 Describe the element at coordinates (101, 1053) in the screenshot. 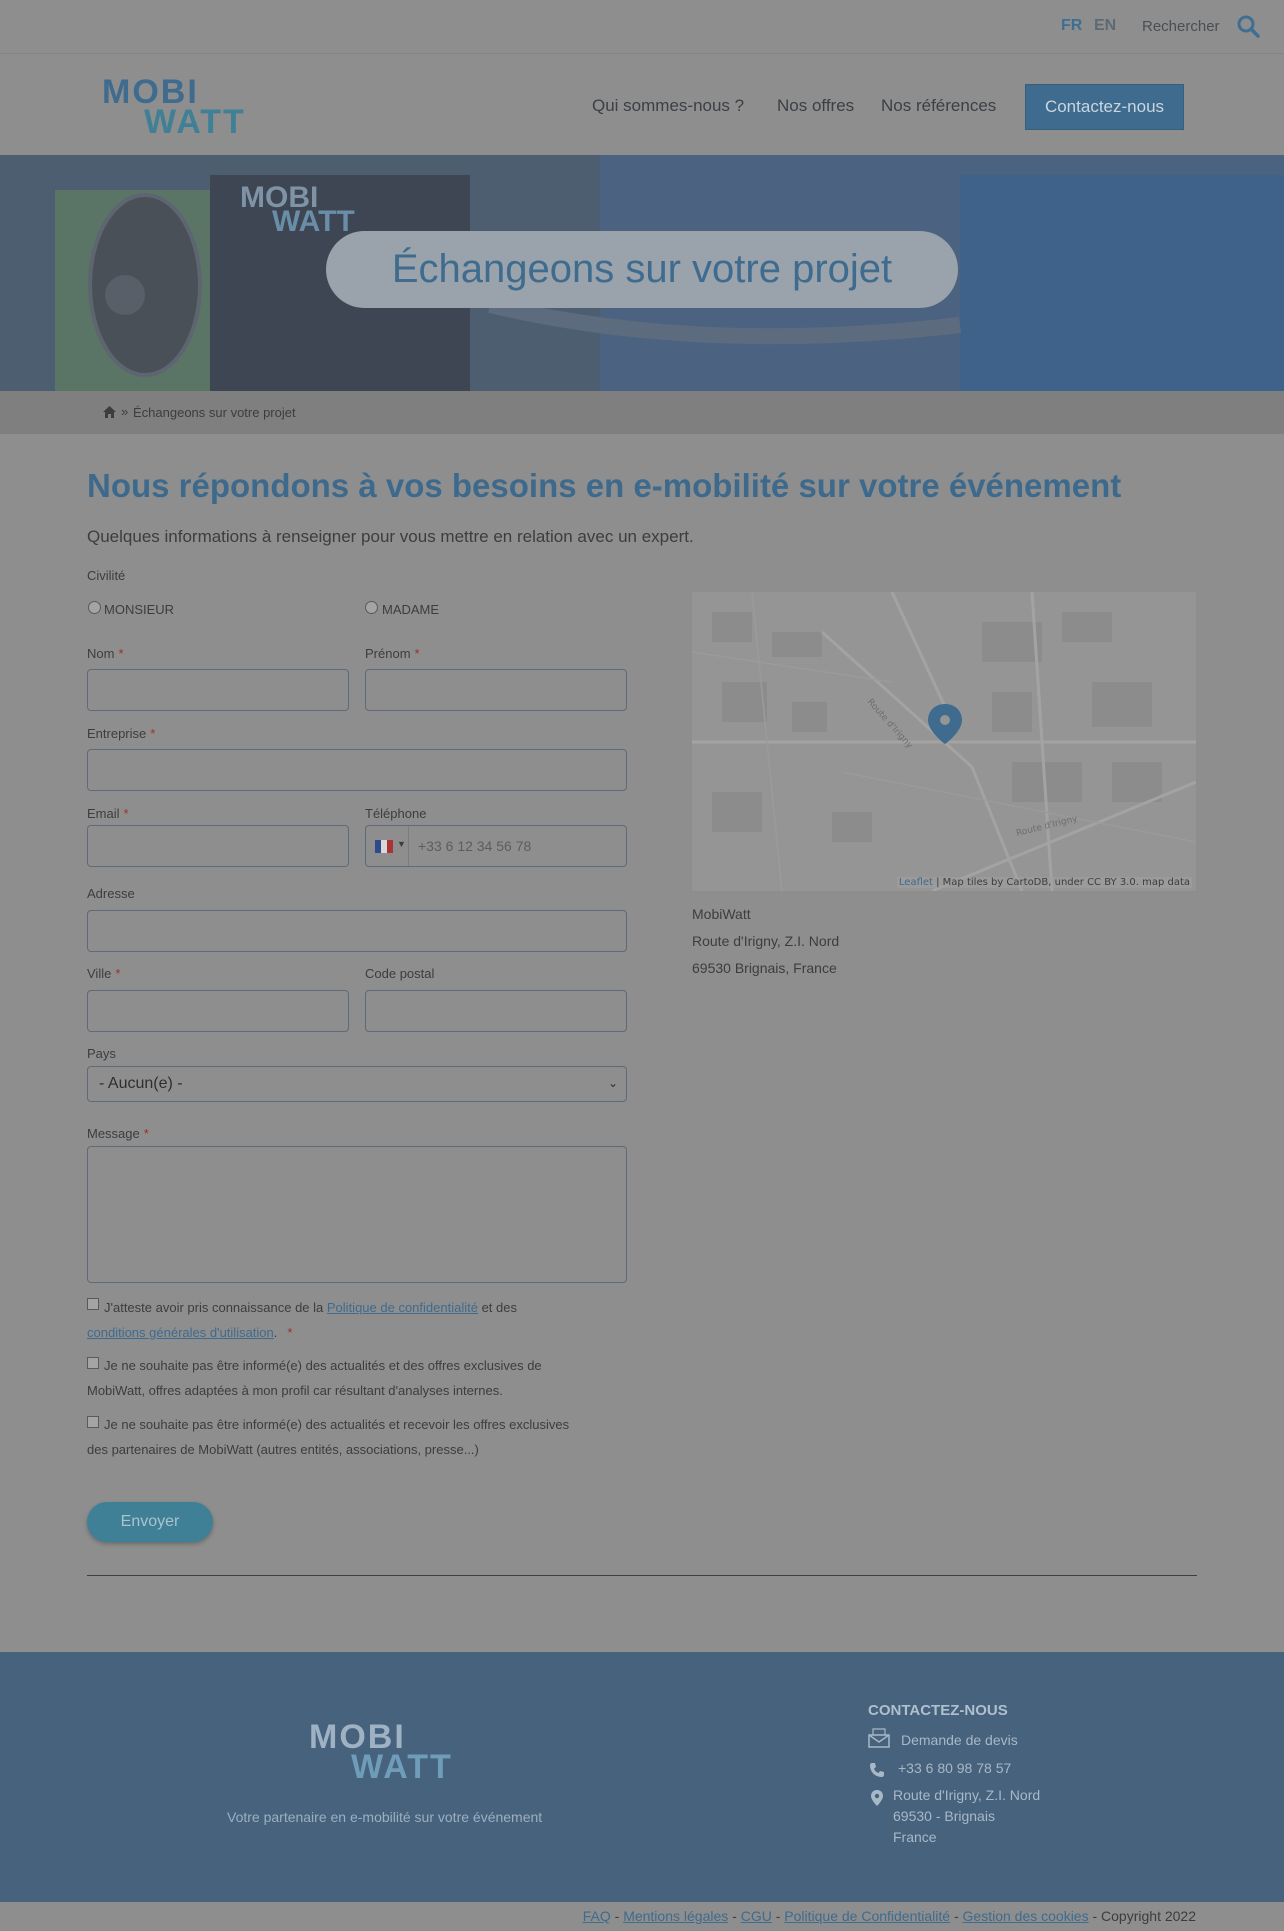

I see `pays-label: Pays` at that location.